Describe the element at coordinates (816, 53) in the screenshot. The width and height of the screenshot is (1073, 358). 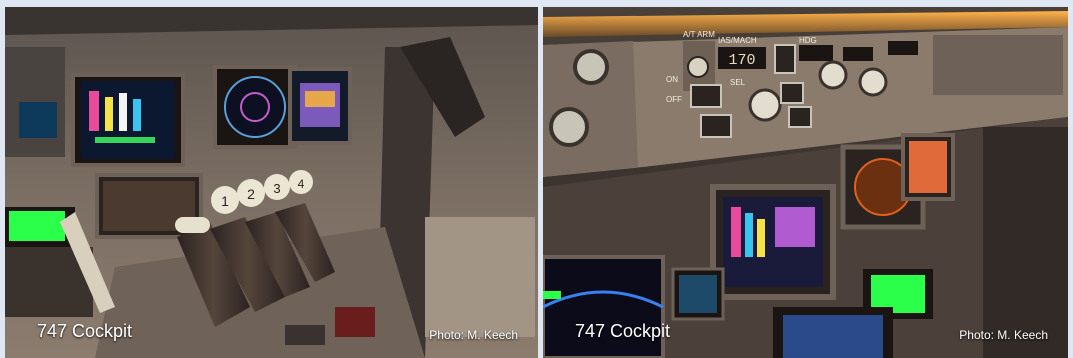
I see `heading-window` at that location.